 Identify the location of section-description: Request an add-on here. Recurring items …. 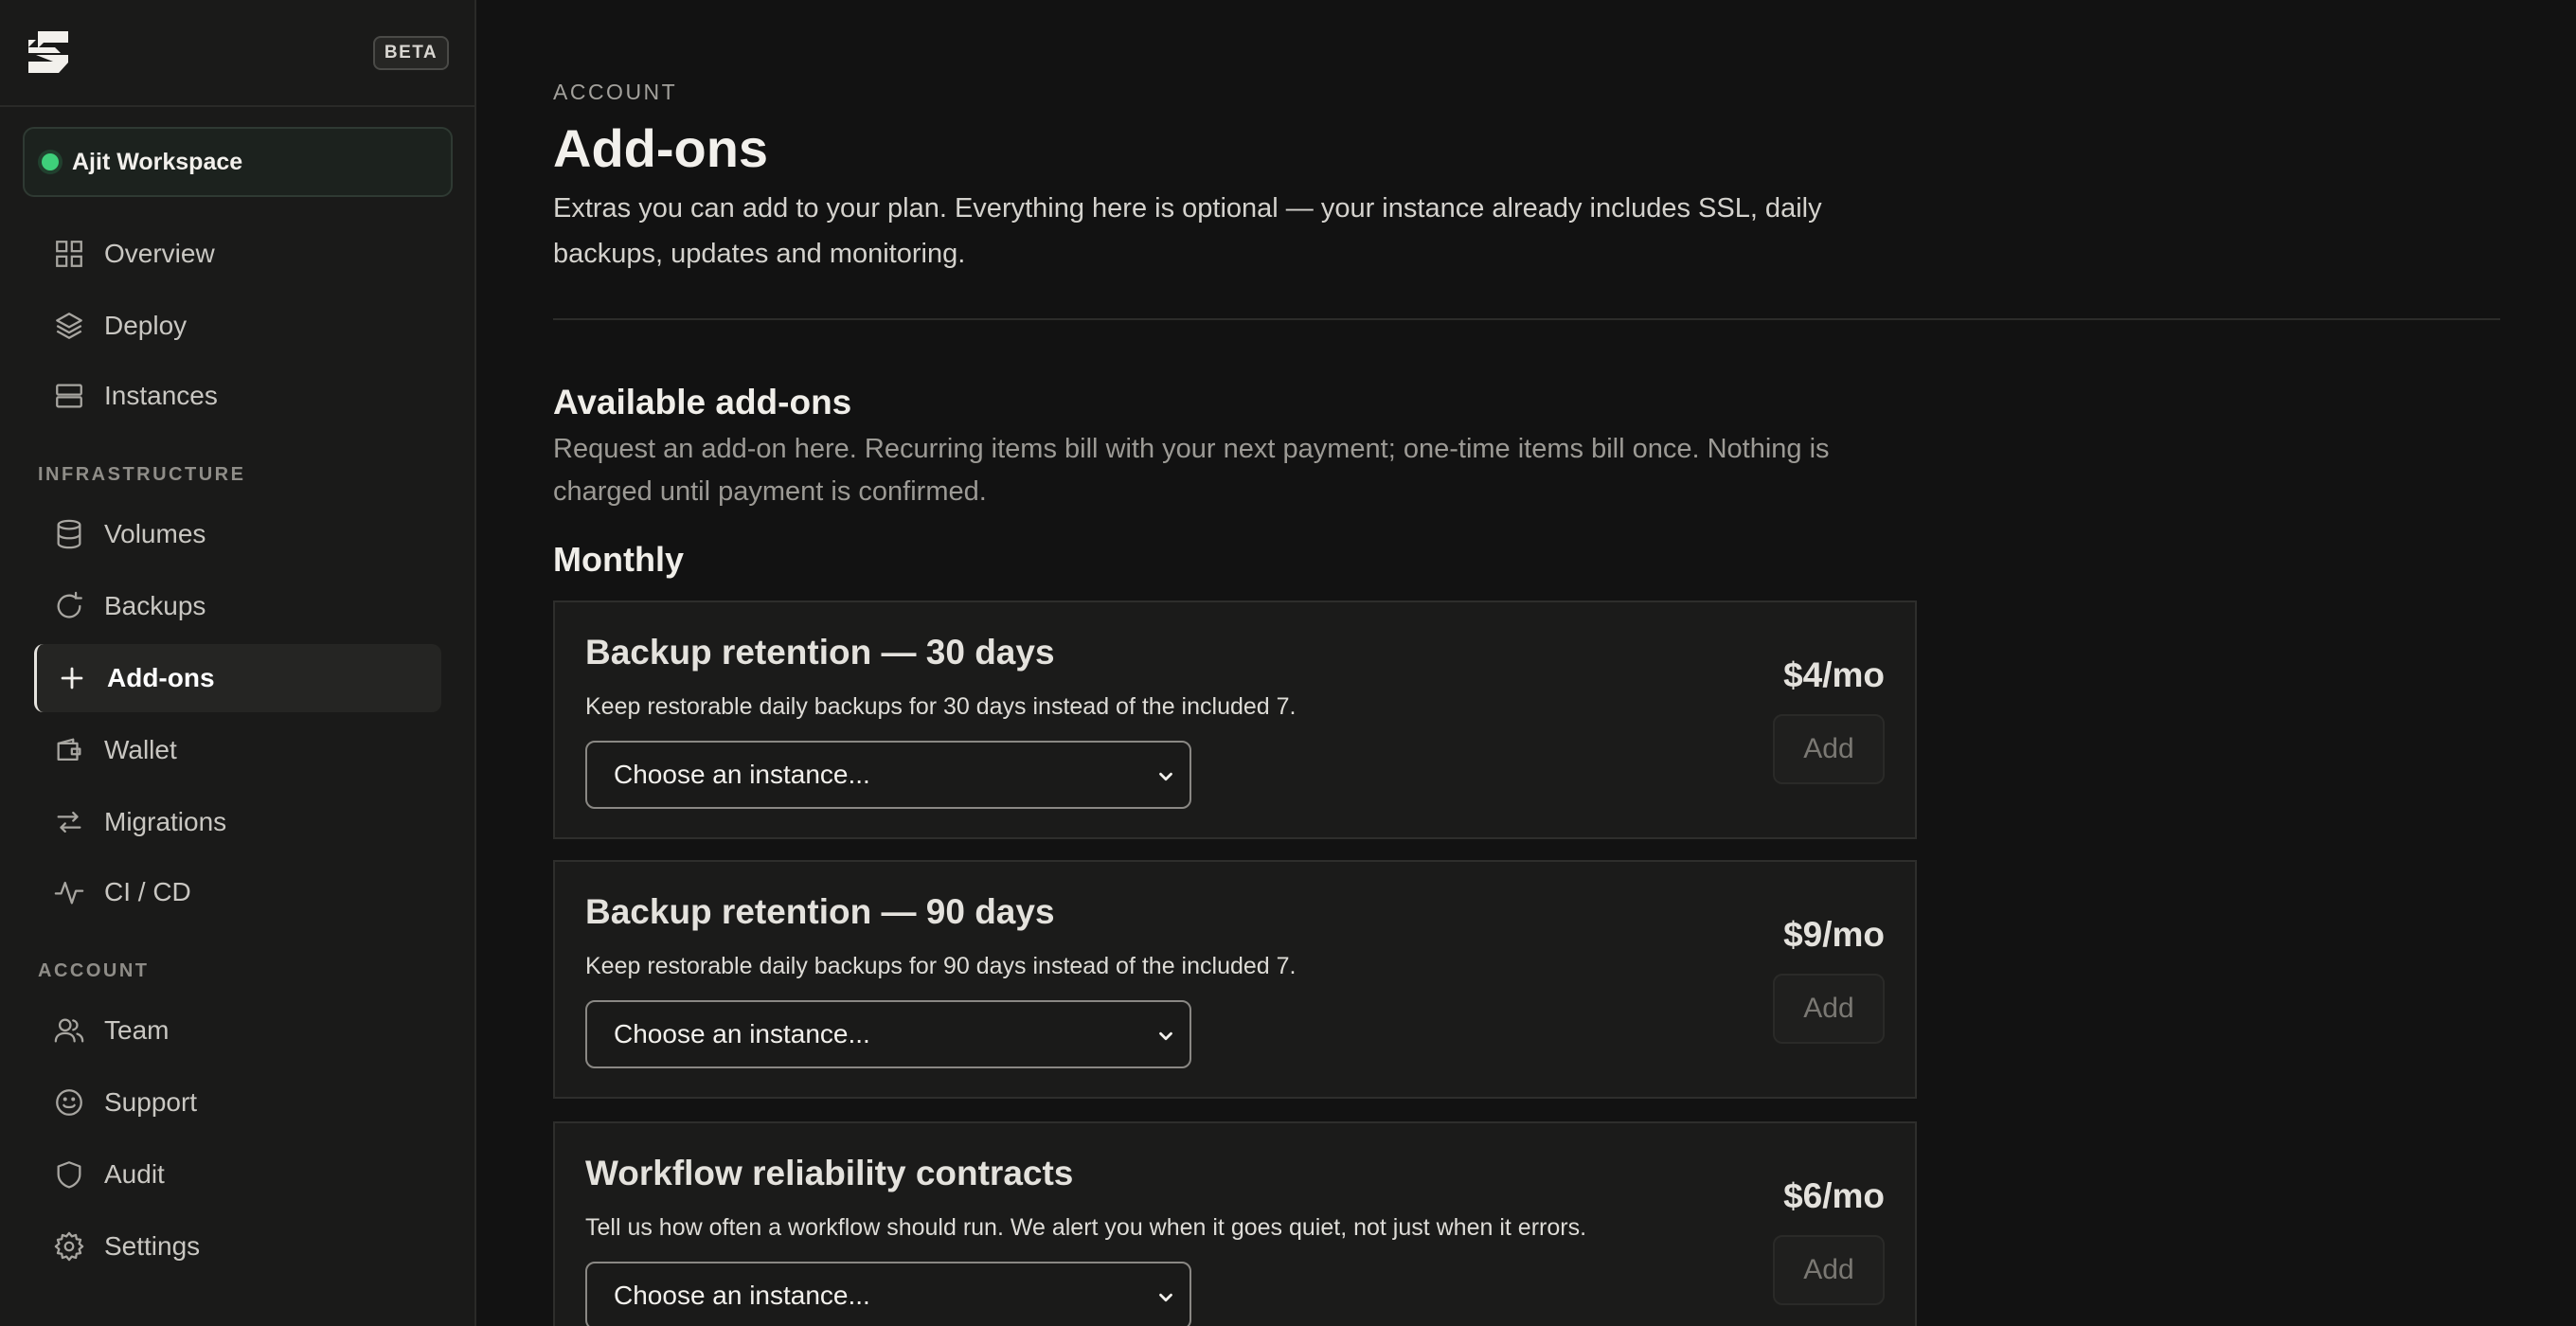
(1191, 471).